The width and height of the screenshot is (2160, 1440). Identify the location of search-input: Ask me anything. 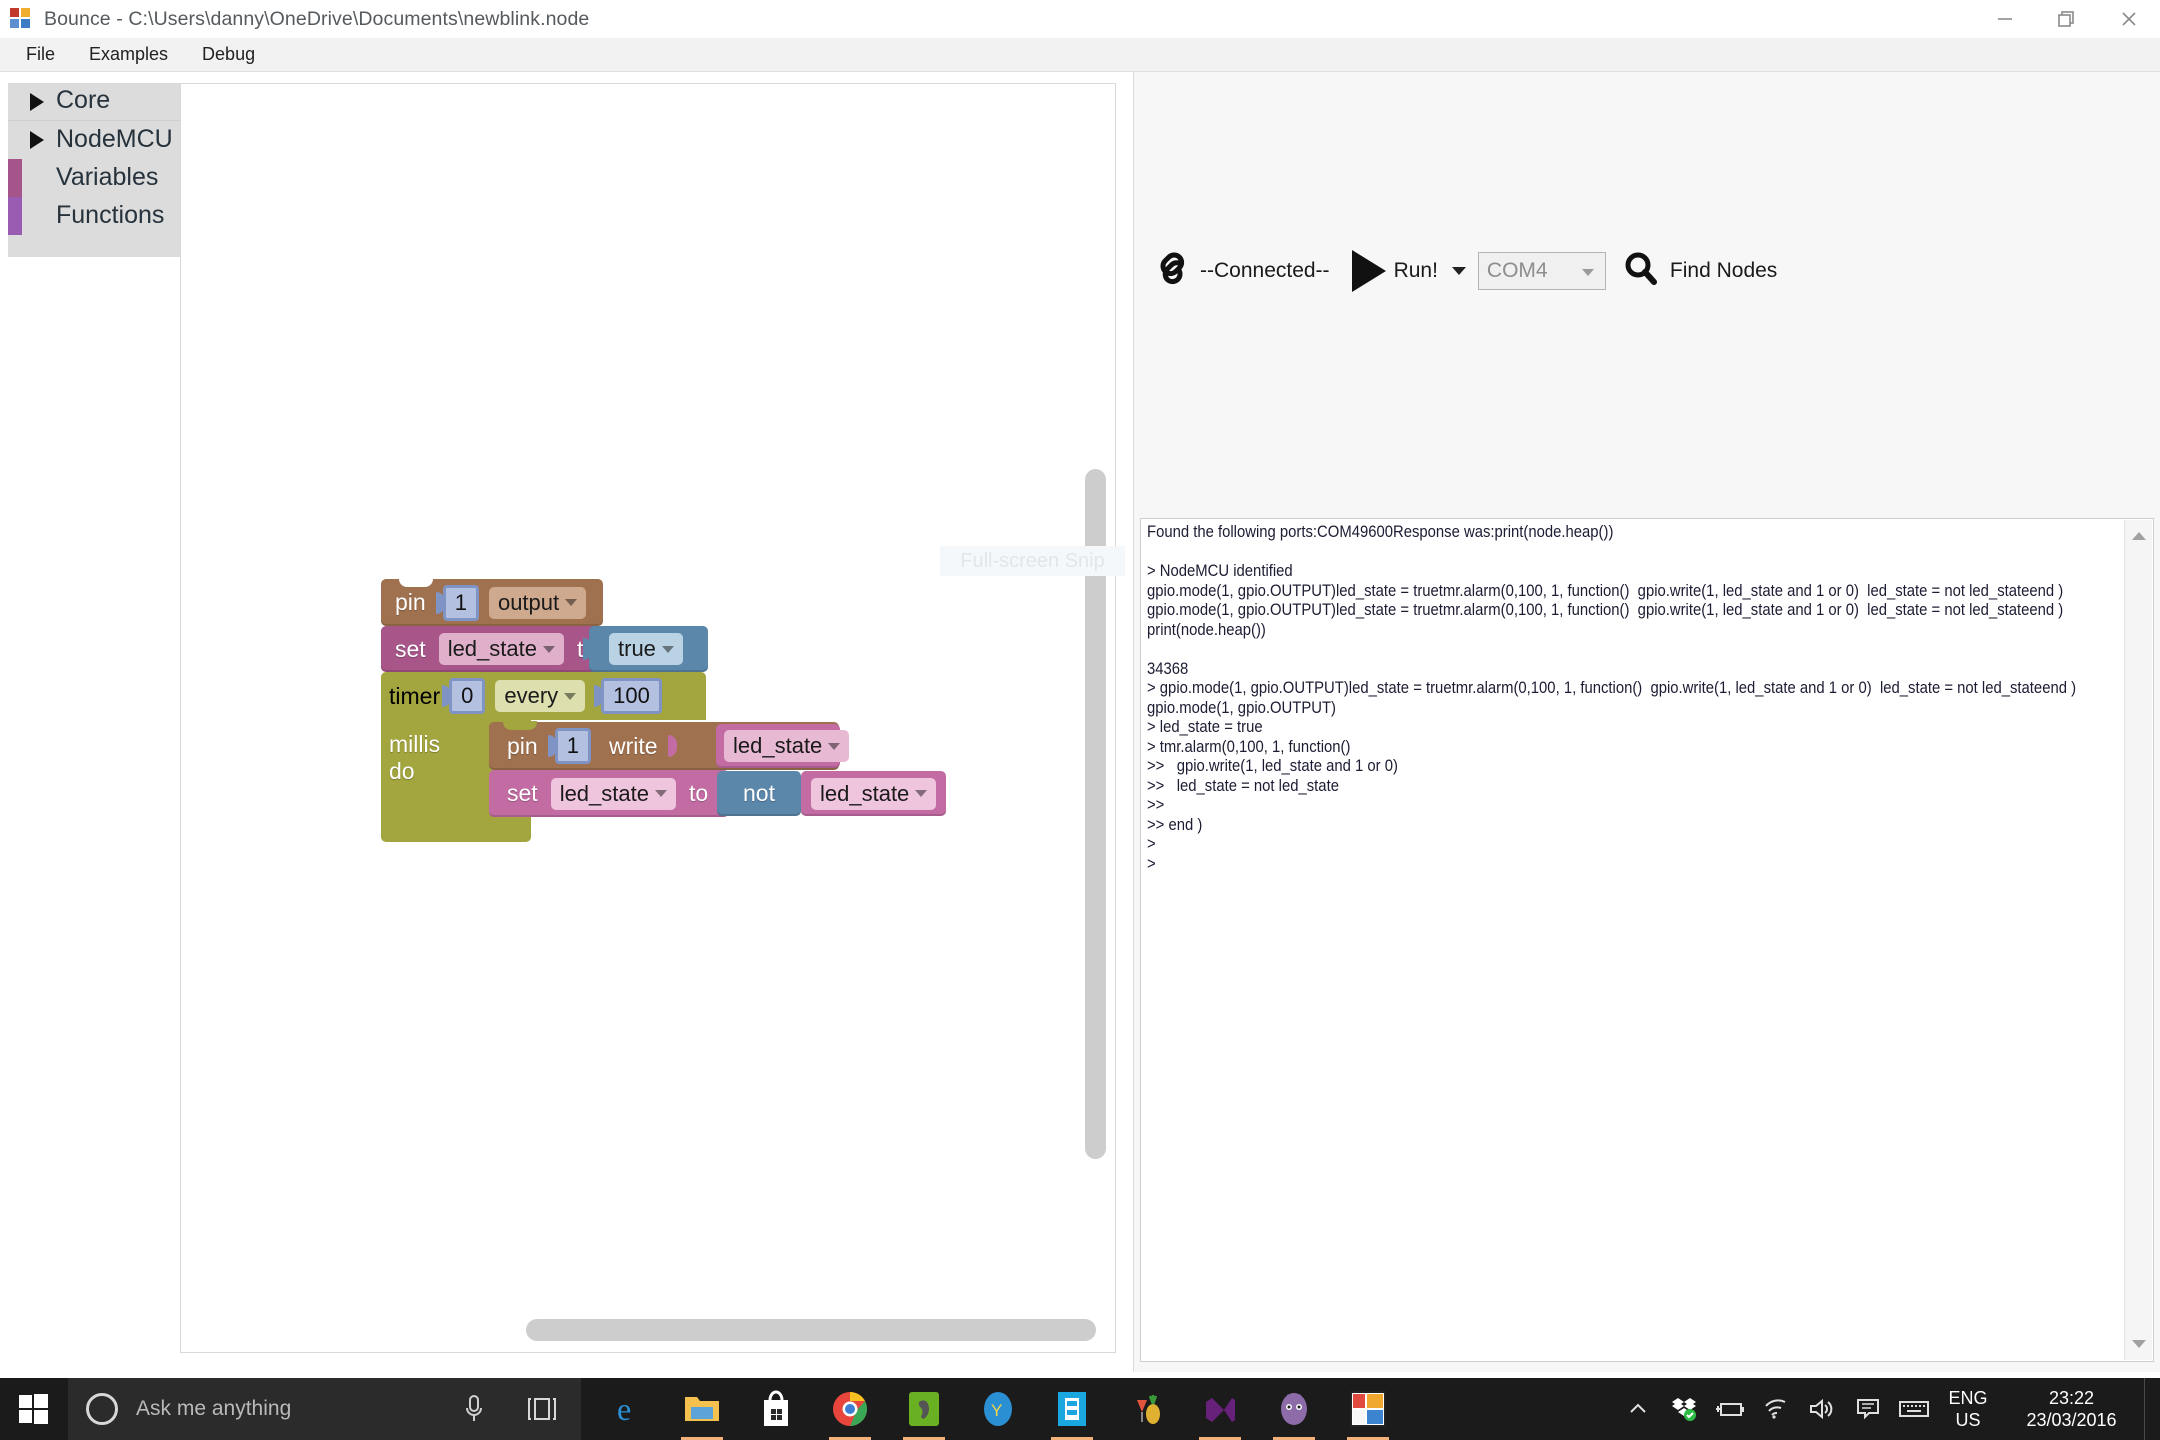
(324, 1409).